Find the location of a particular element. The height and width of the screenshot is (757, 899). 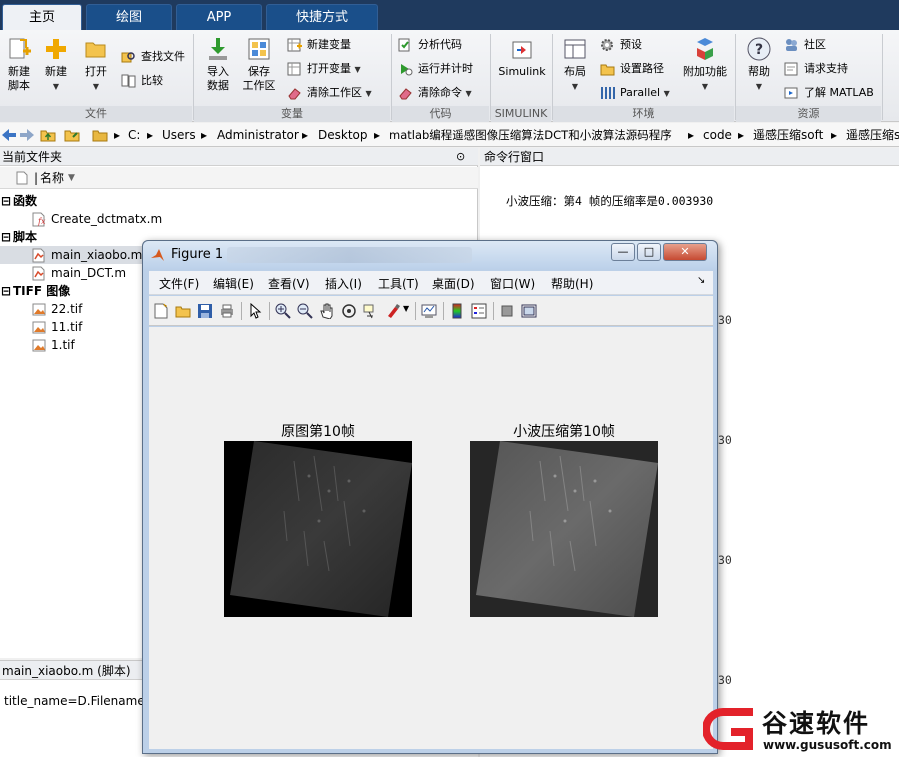

link-plot-icon is located at coordinates (429, 311).